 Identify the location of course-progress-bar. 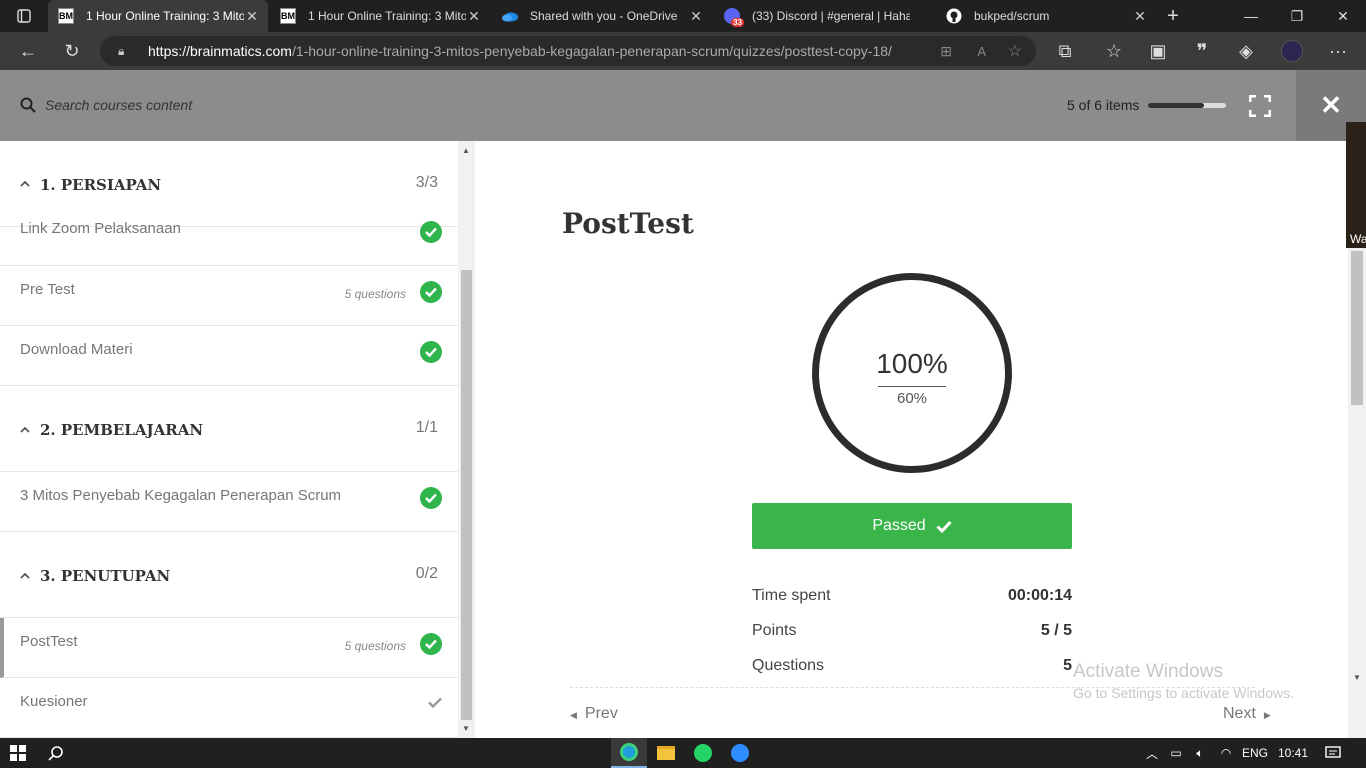
(1187, 105).